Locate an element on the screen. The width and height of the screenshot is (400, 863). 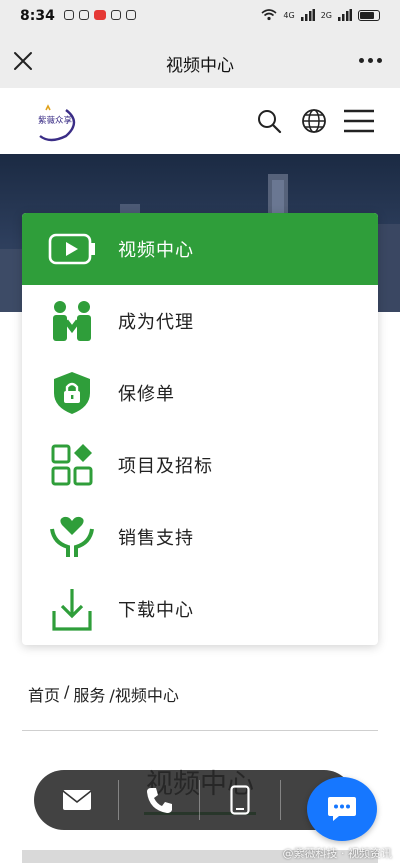
company-logo: 紫薇众享 is located at coordinates (56, 122).